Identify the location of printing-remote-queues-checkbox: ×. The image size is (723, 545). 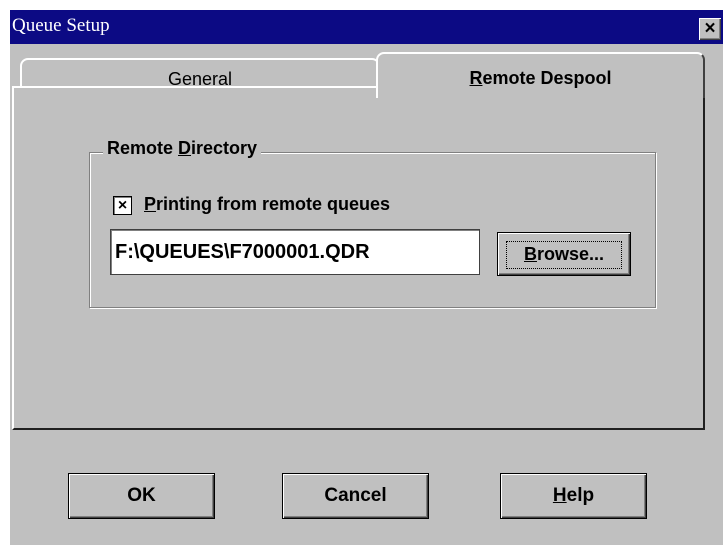
(122, 205).